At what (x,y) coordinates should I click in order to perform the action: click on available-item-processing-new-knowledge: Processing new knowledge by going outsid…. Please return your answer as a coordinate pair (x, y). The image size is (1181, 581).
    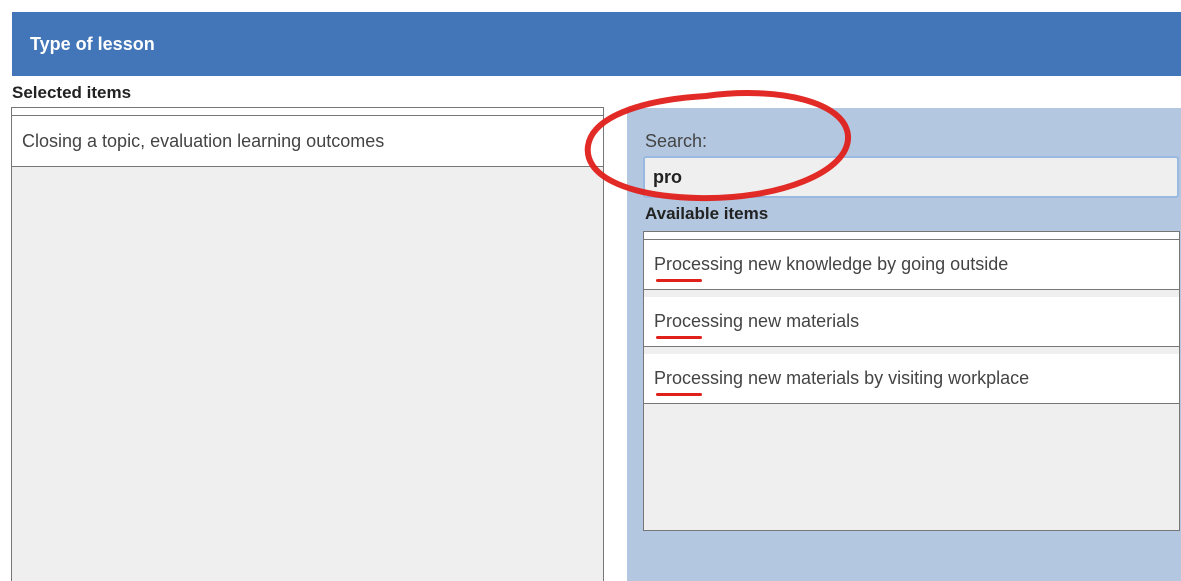
    Looking at the image, I should click on (911, 265).